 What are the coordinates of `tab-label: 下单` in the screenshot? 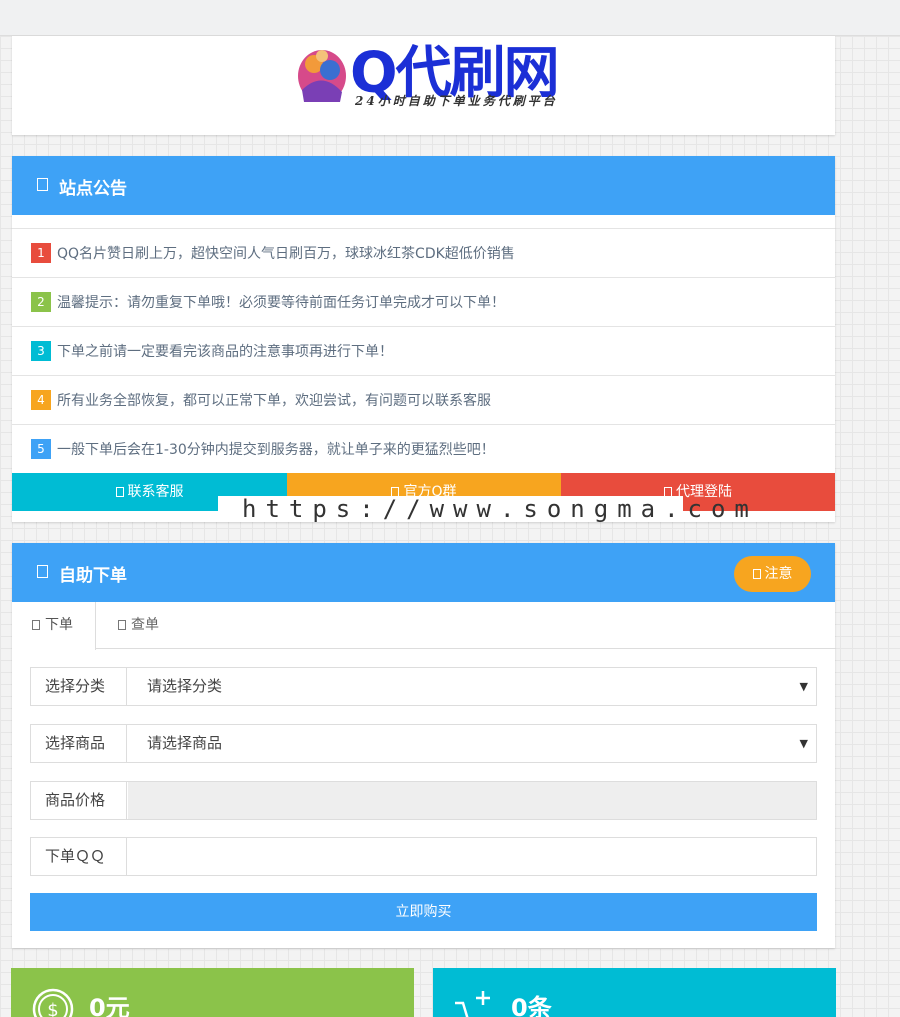 It's located at (59, 625).